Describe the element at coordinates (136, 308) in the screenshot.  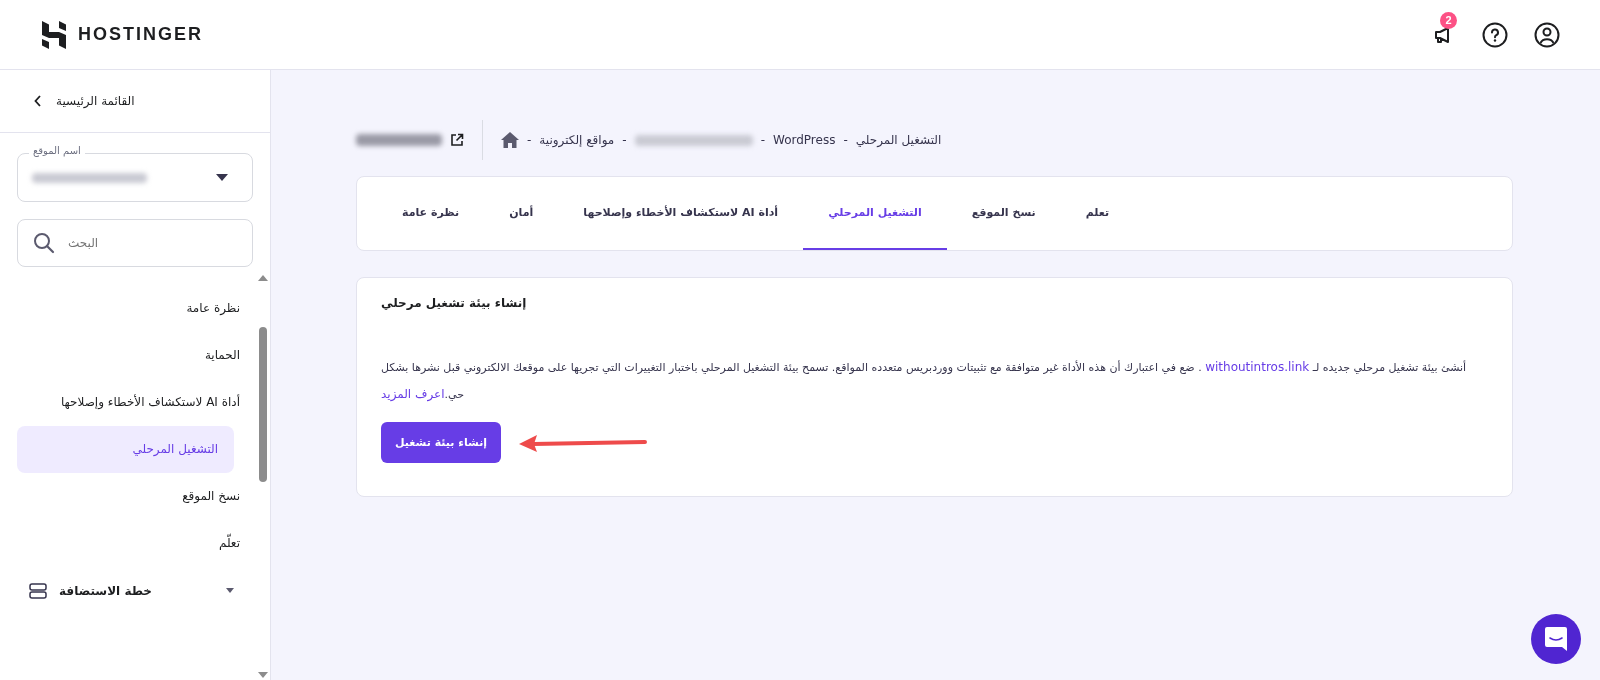
I see `sidebar-item: نظرة عامة` at that location.